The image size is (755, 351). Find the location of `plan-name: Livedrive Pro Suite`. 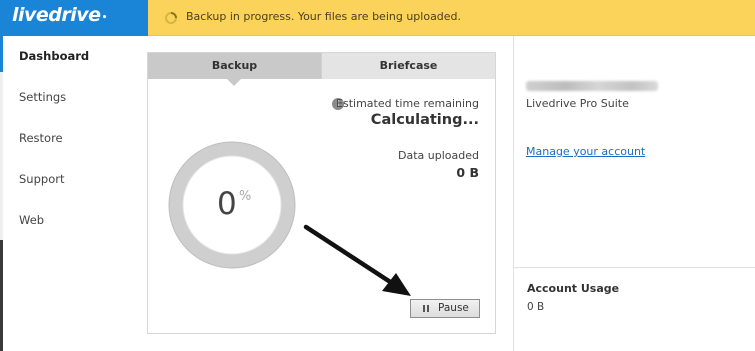

plan-name: Livedrive Pro Suite is located at coordinates (577, 103).